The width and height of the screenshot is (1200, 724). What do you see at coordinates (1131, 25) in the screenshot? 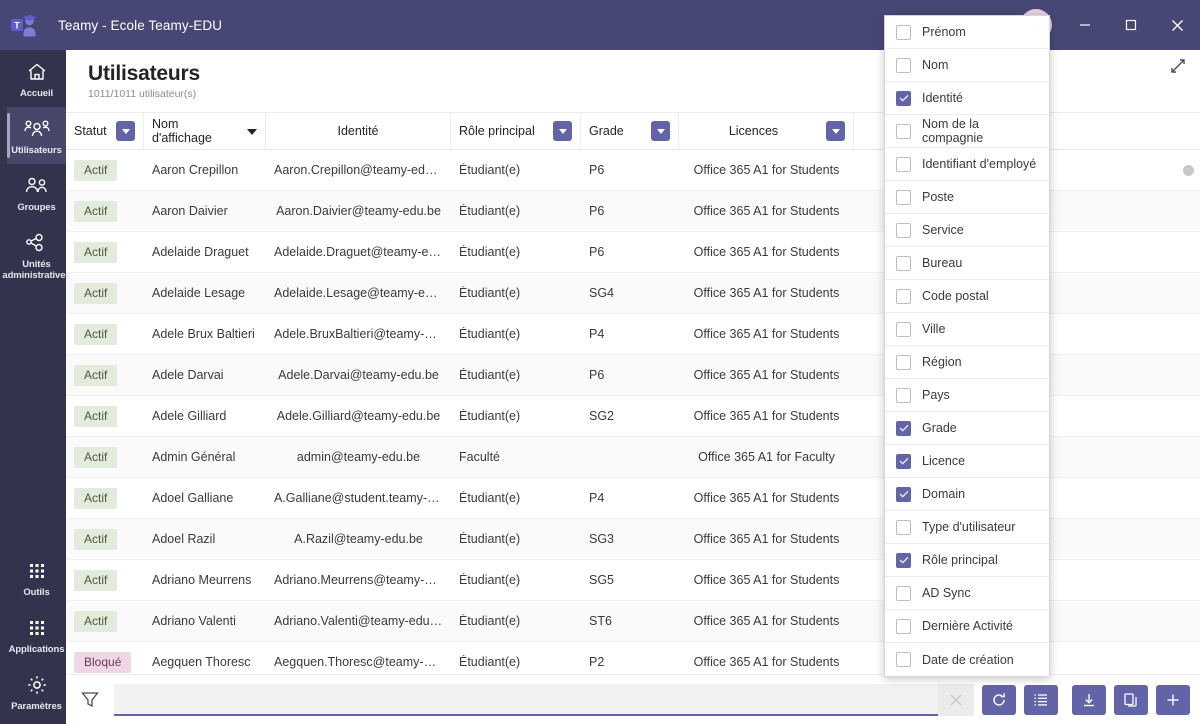
I see `maximize-button` at bounding box center [1131, 25].